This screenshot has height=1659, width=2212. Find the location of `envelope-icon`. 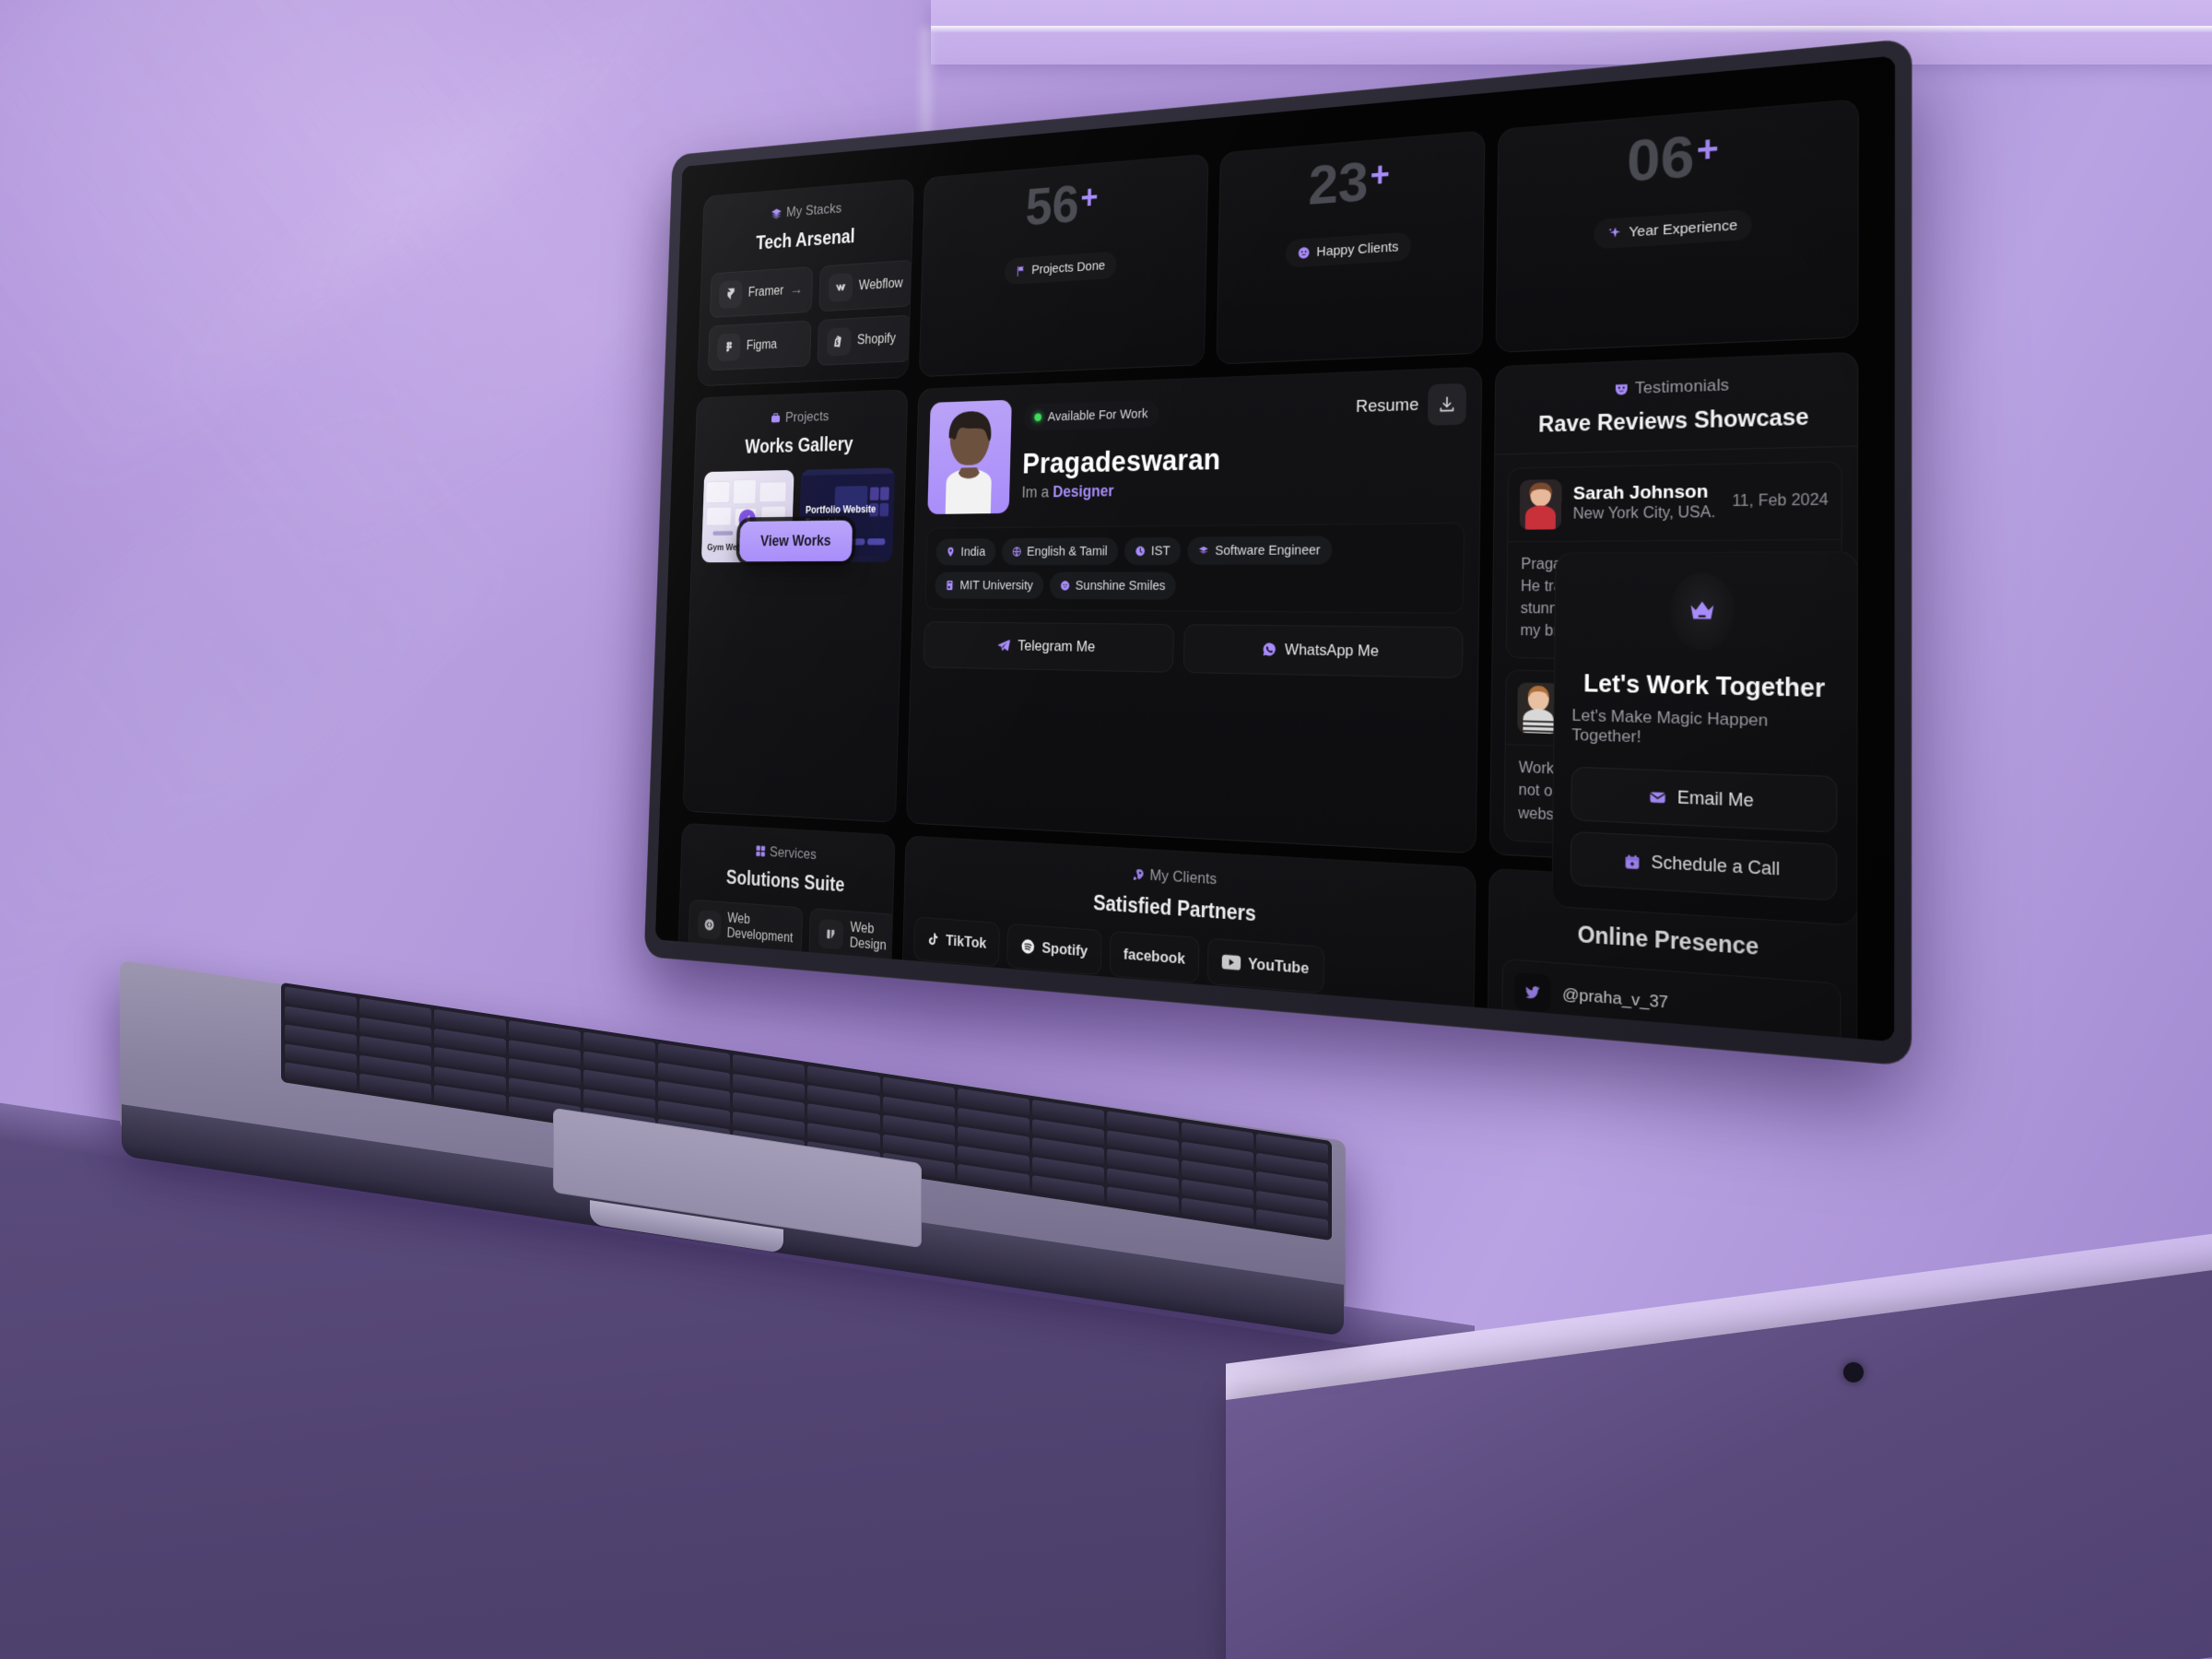

envelope-icon is located at coordinates (1658, 797).